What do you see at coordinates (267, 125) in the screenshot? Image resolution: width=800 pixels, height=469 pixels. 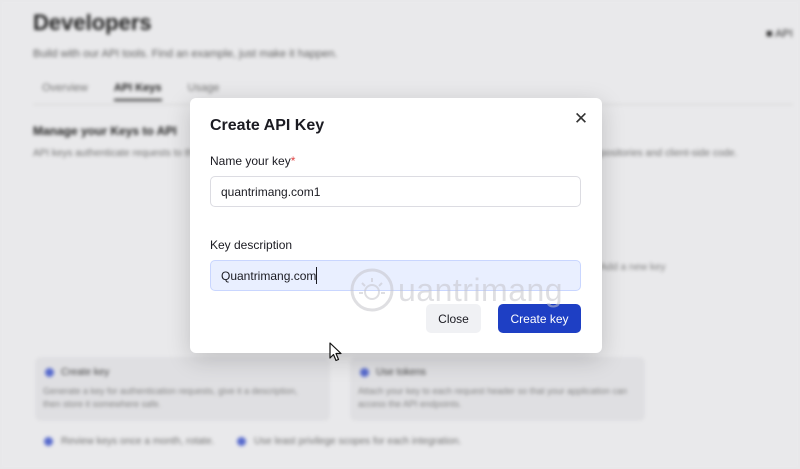 I see `dialog-title: Create API Key` at bounding box center [267, 125].